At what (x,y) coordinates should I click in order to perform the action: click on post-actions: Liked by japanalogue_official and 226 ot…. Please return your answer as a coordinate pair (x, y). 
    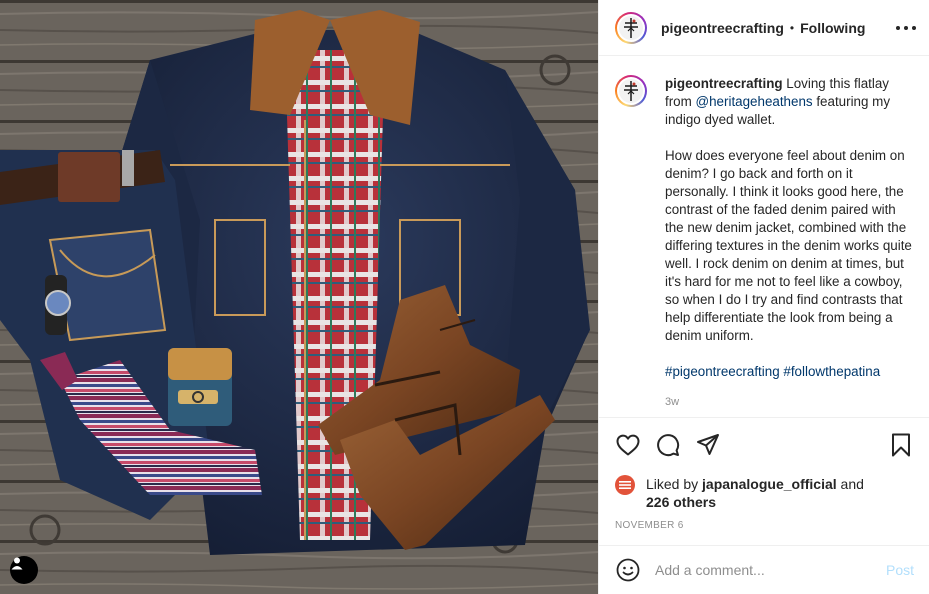
    Looking at the image, I should click on (764, 474).